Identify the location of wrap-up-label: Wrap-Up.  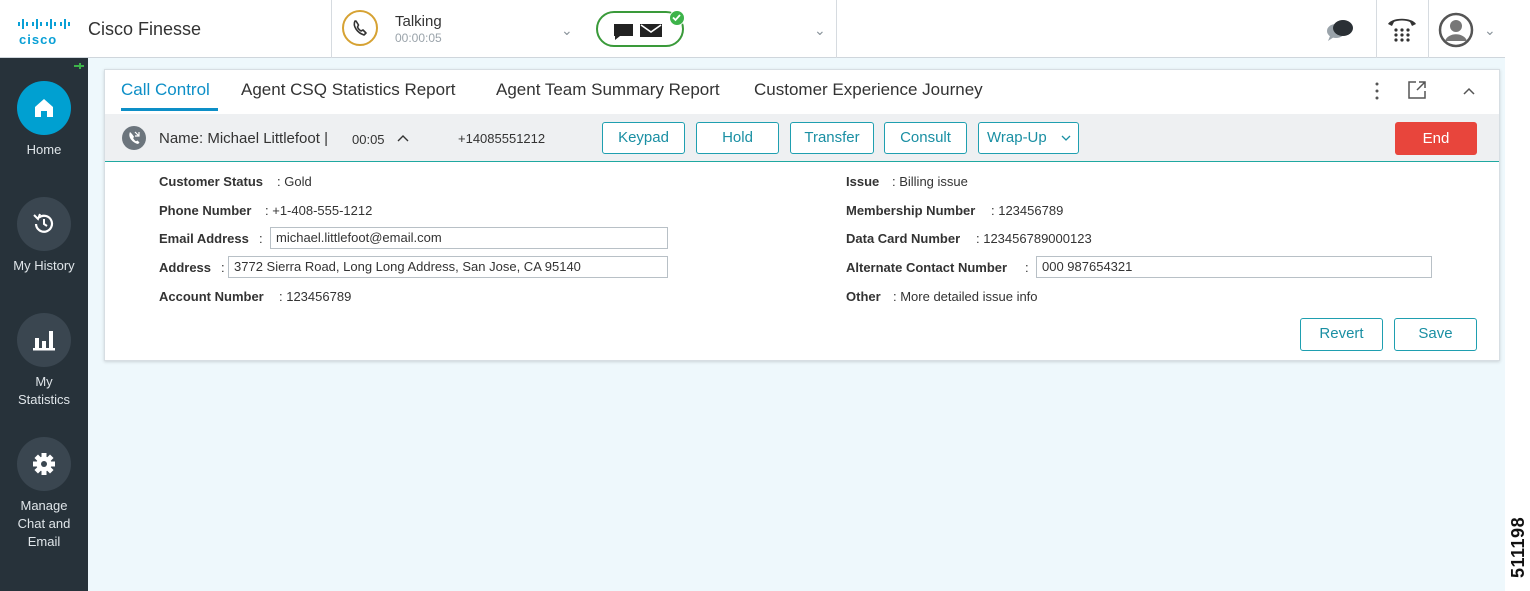
(1017, 137).